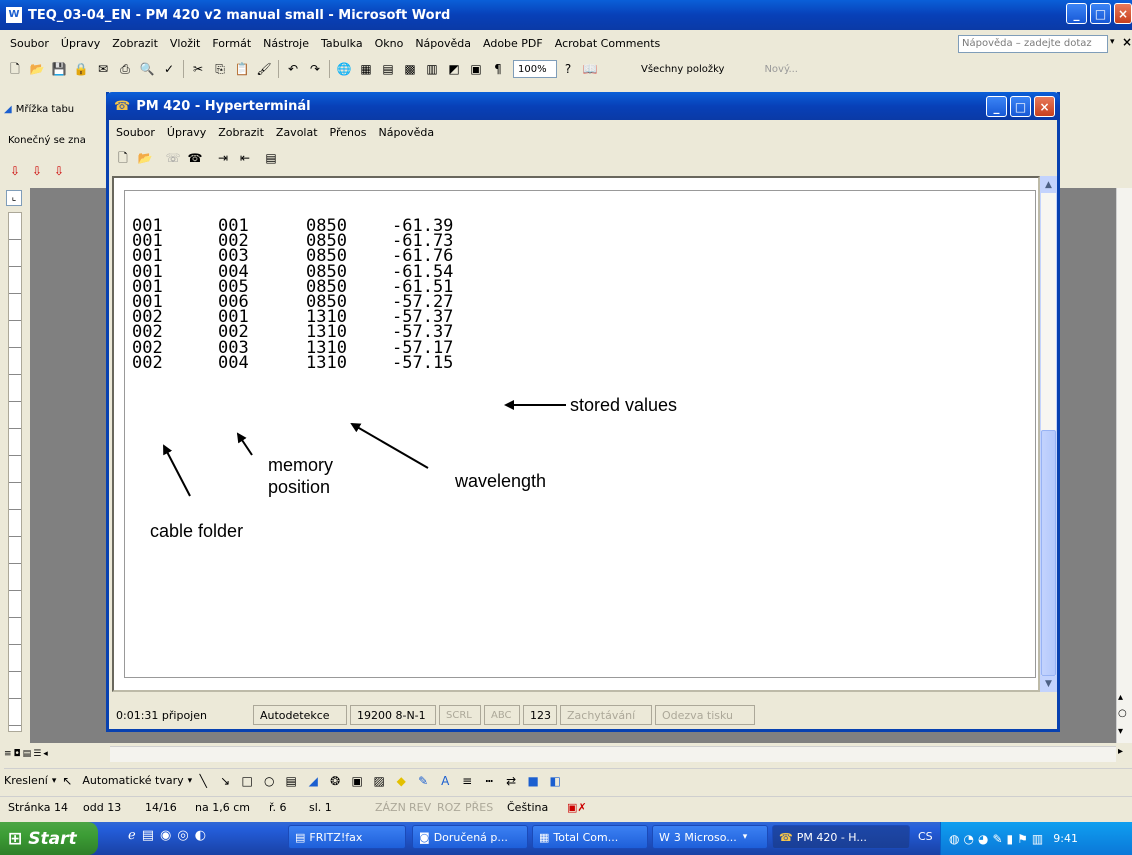 The height and width of the screenshot is (855, 1132). What do you see at coordinates (664, 837) in the screenshot?
I see `word-taskbar-icon: W` at bounding box center [664, 837].